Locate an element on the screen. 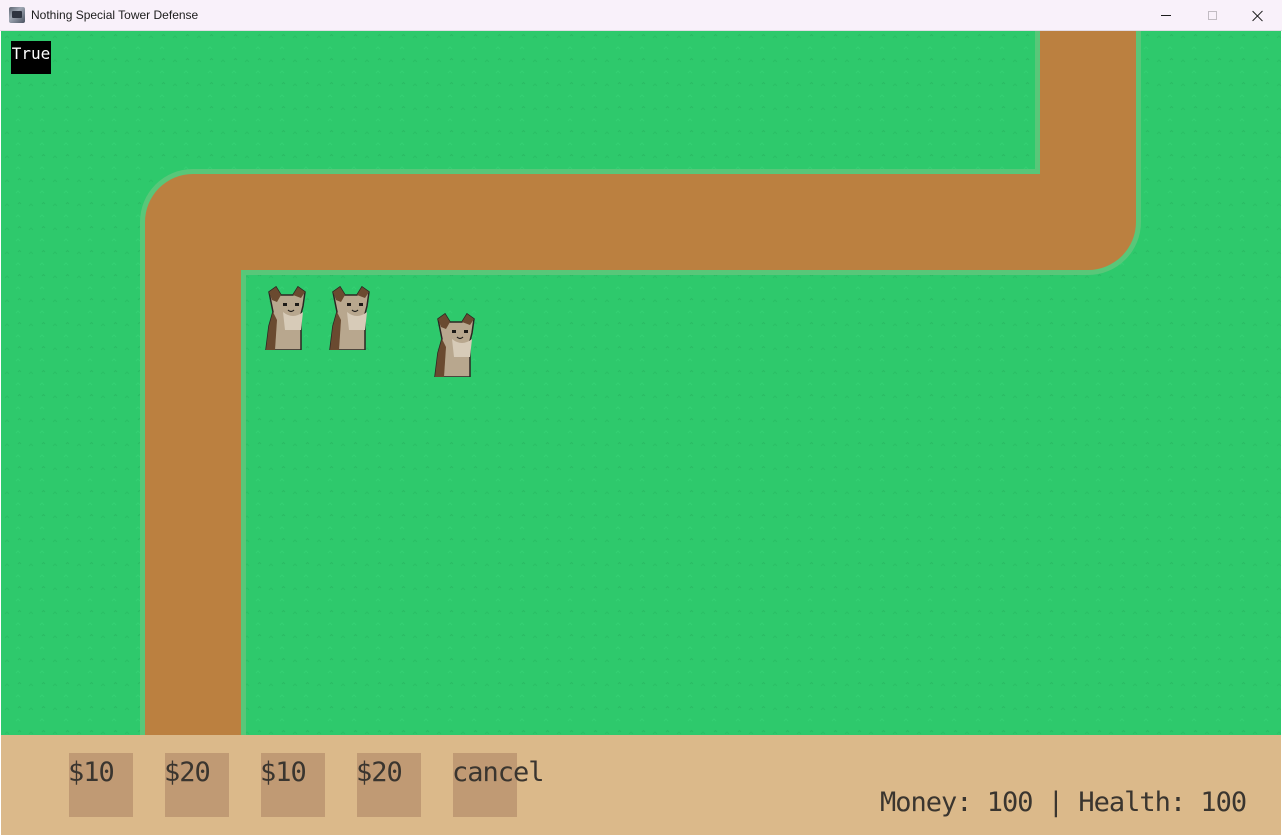 The width and height of the screenshot is (1282, 836). buy-tower-button-1: $10 is located at coordinates (100, 785).